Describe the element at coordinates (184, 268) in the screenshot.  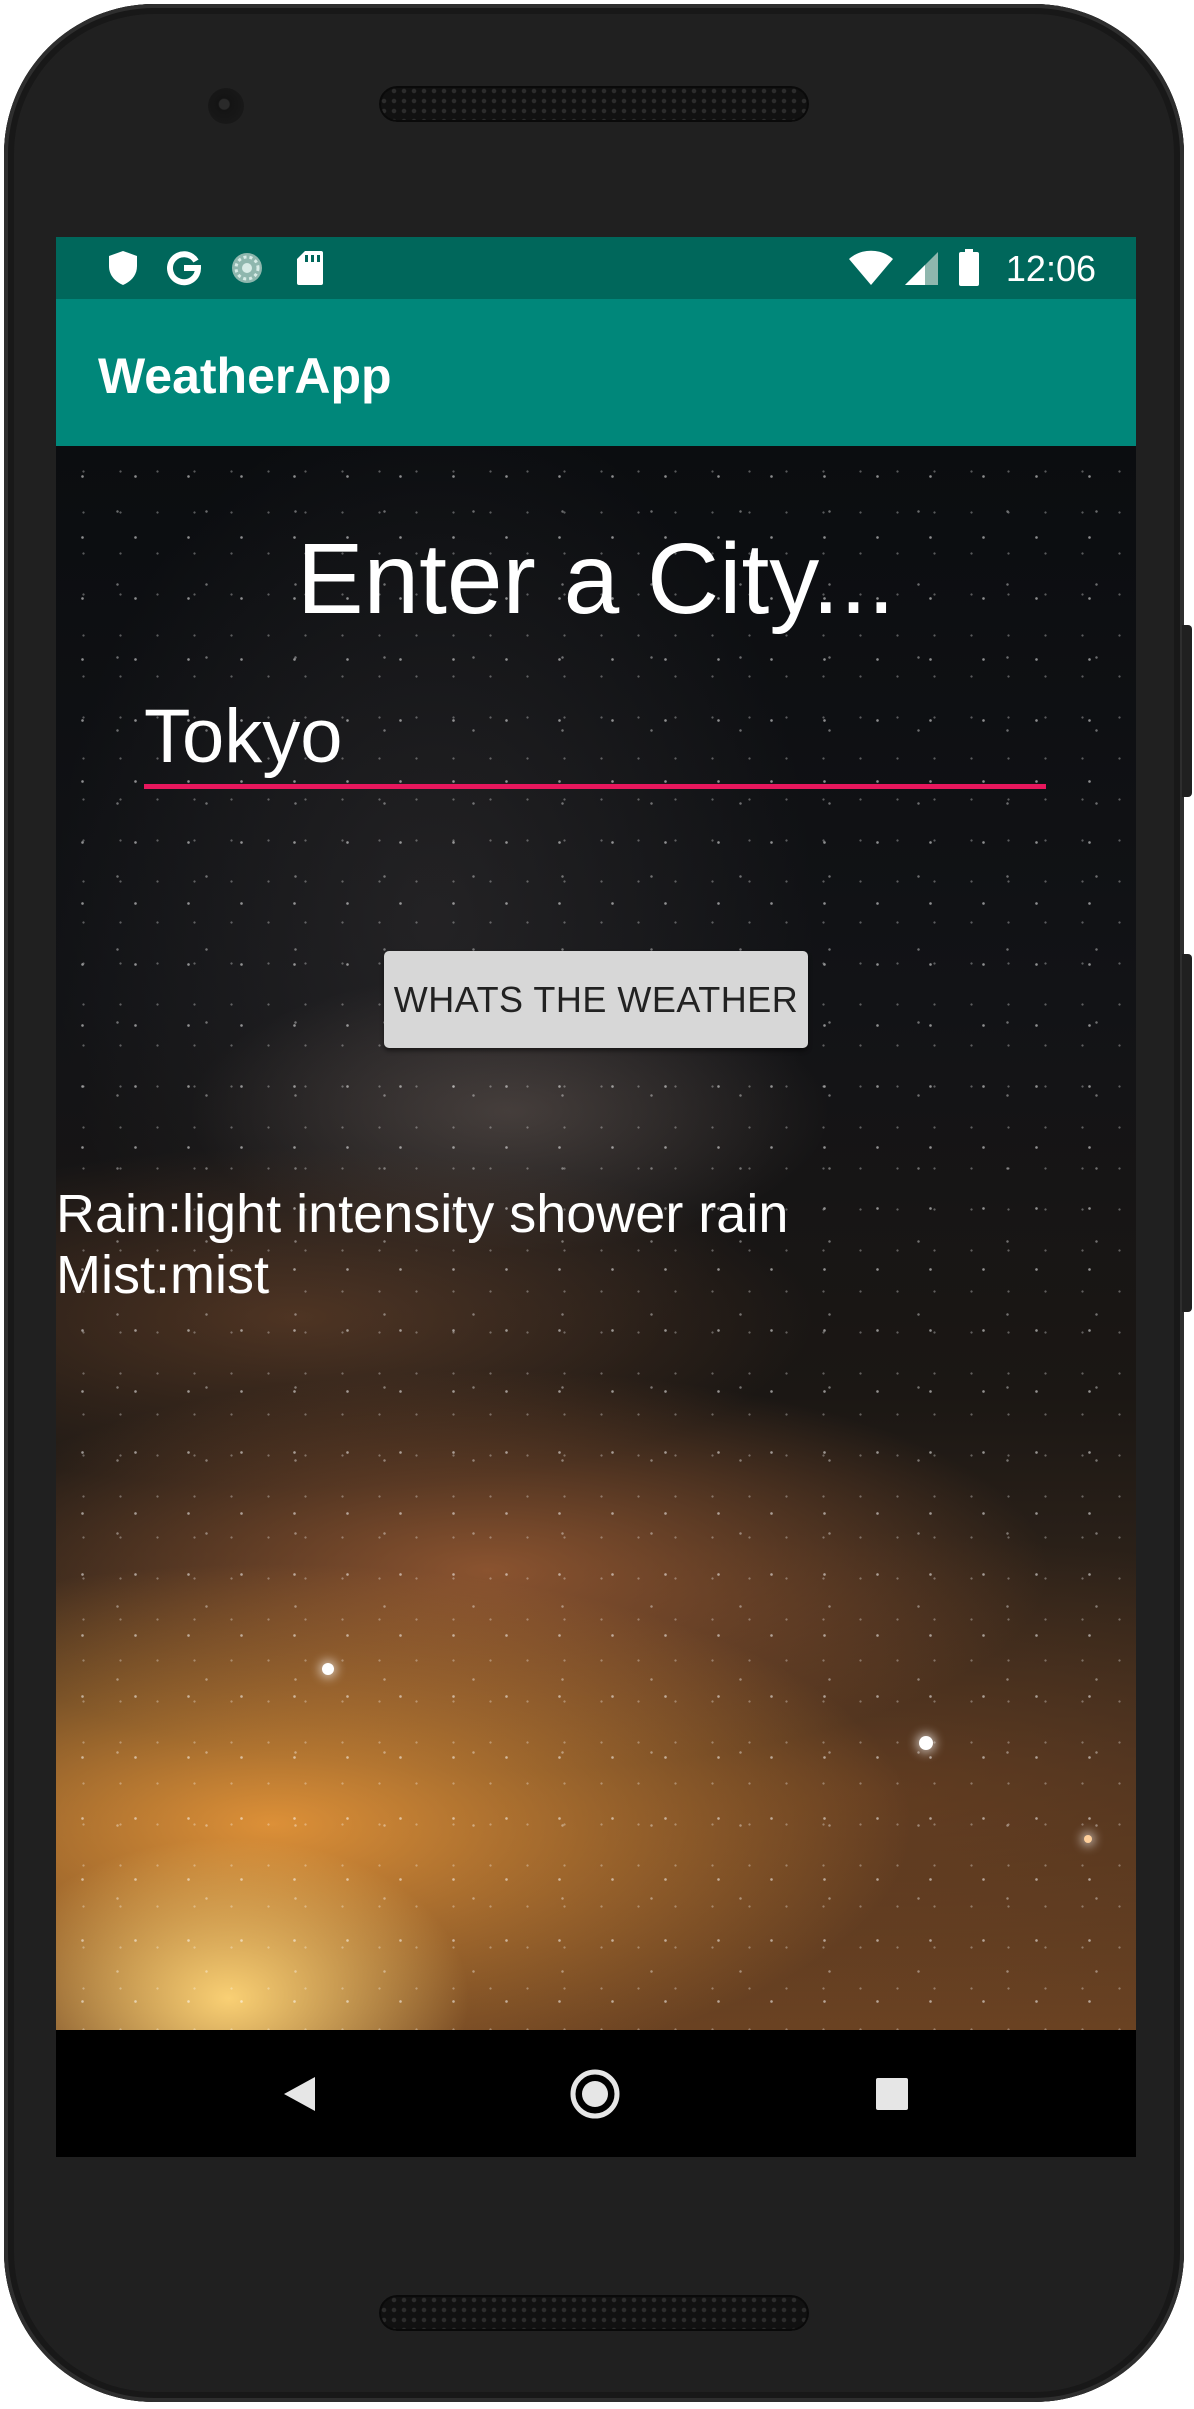
I see `google-icon` at that location.